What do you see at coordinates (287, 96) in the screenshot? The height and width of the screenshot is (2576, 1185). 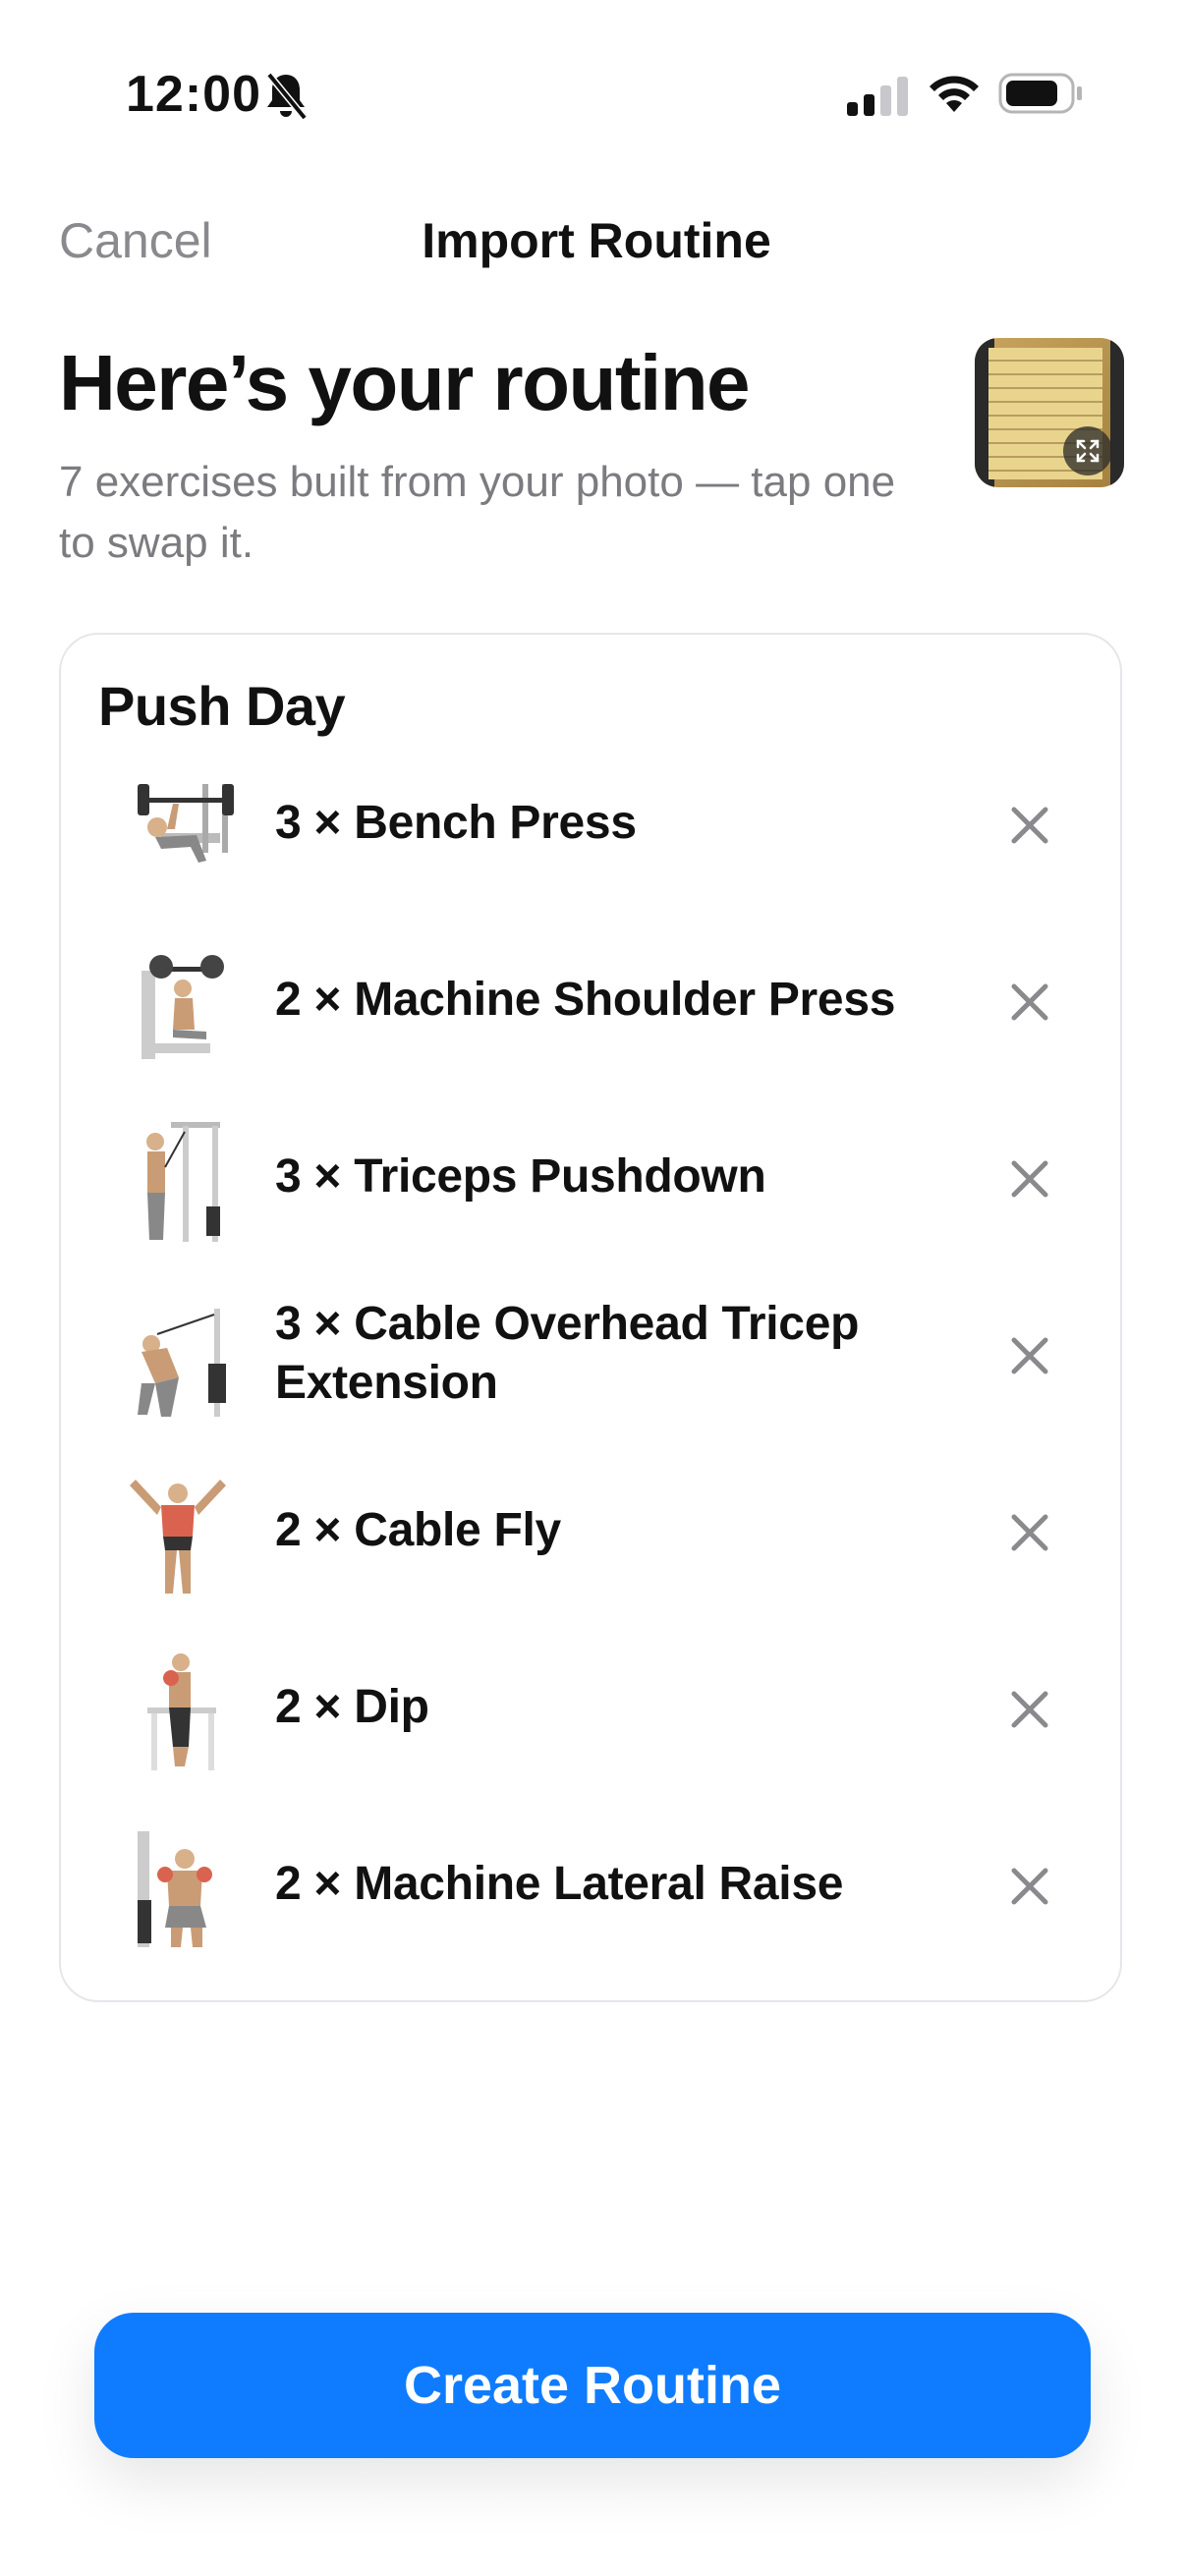 I see `bell-slash-icon` at bounding box center [287, 96].